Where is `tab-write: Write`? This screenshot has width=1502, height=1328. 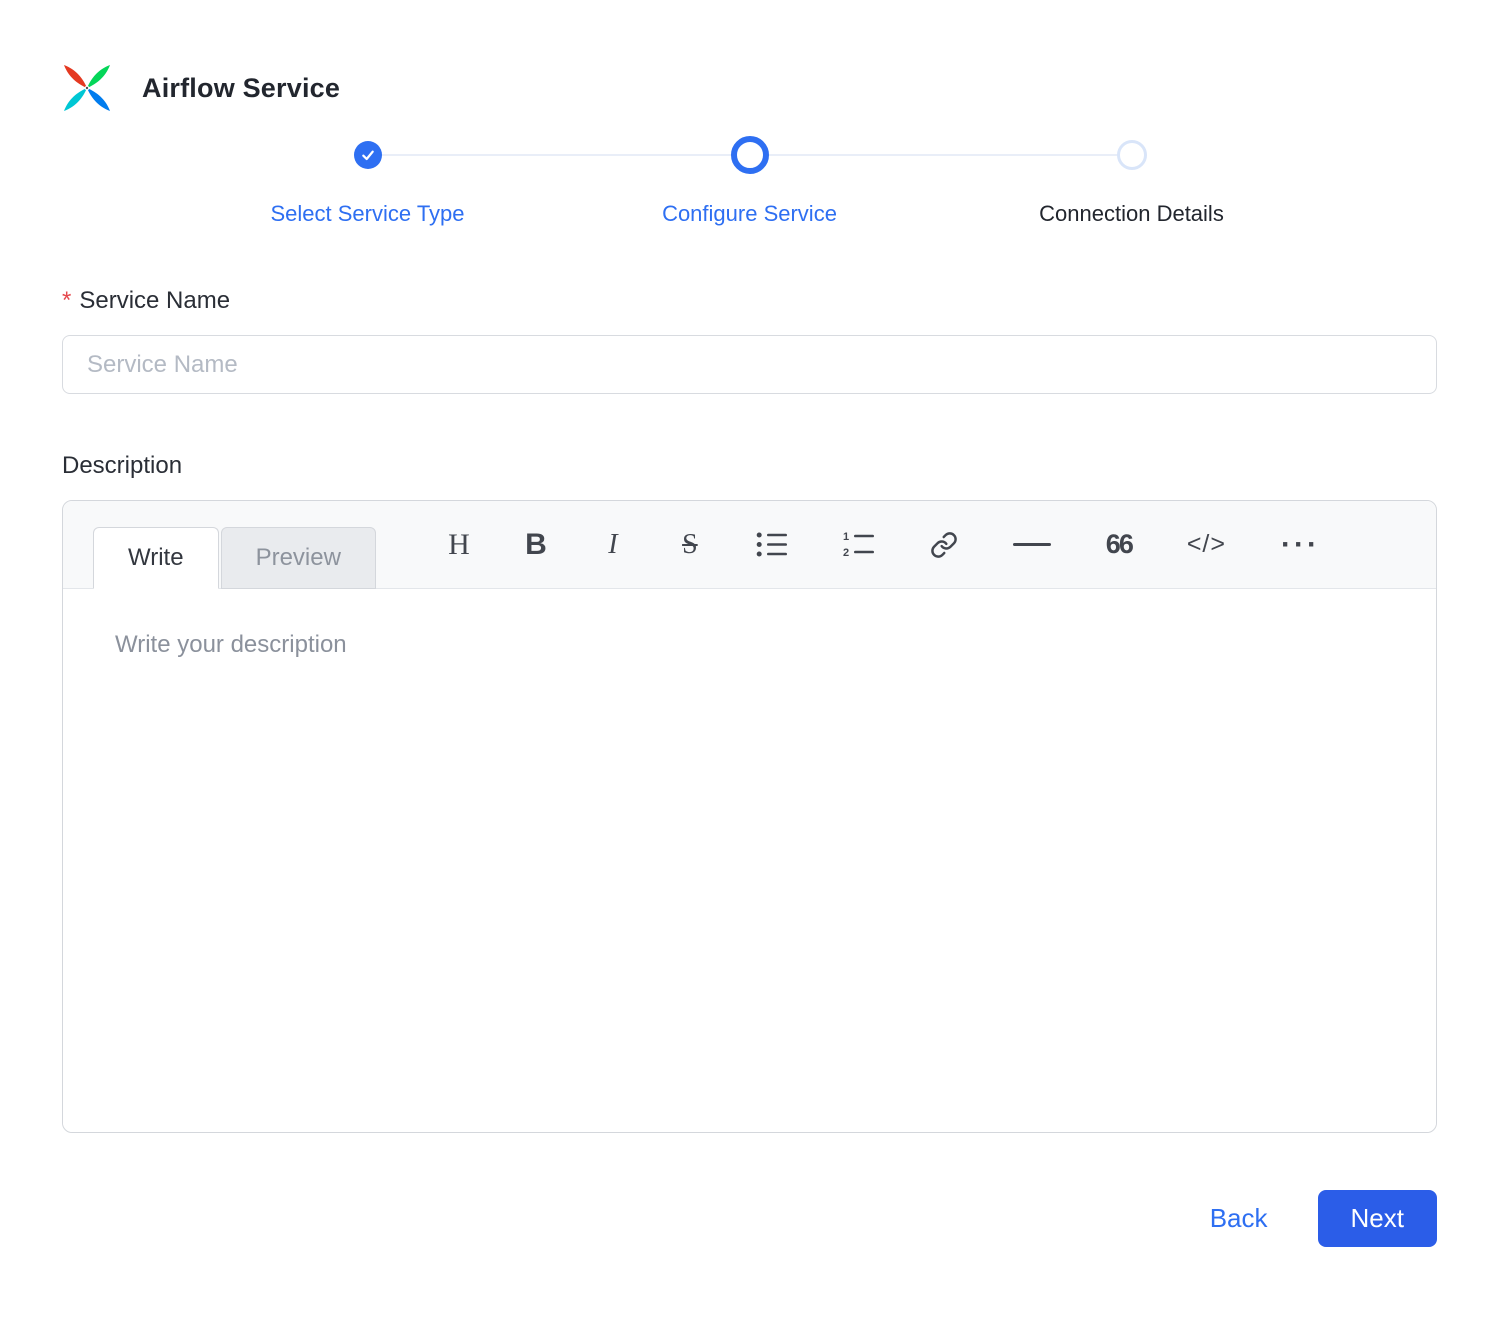 tab-write: Write is located at coordinates (156, 558).